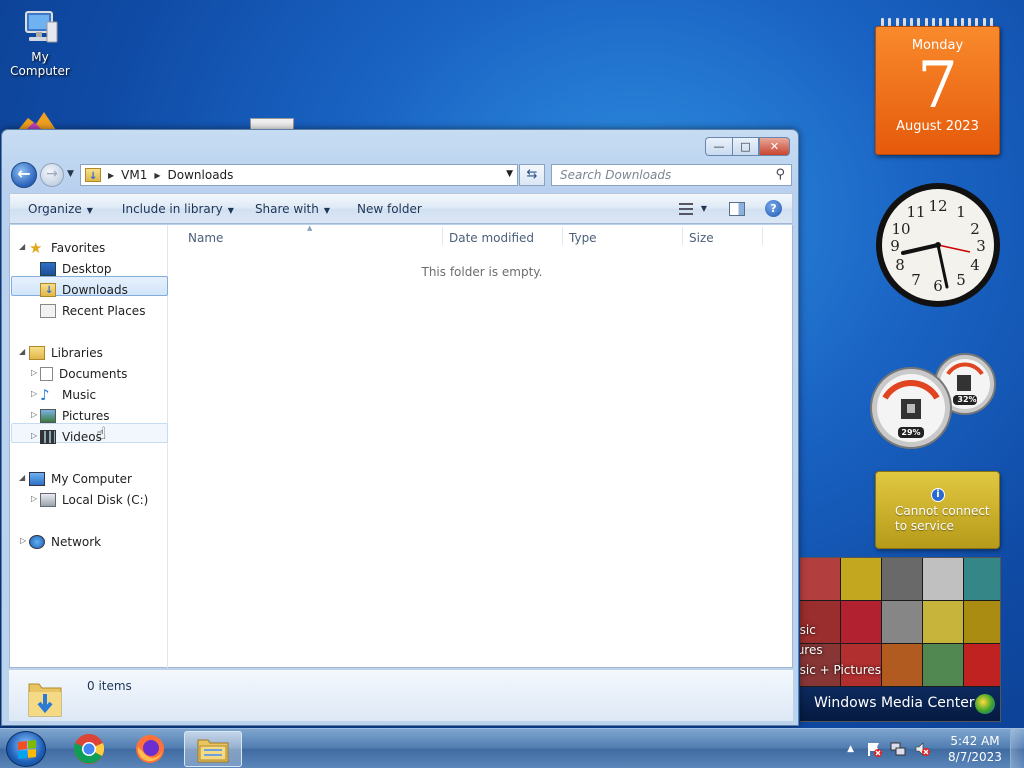 Image resolution: width=1024 pixels, height=768 pixels. I want to click on search-input: Search Downloads ⚲, so click(671, 175).